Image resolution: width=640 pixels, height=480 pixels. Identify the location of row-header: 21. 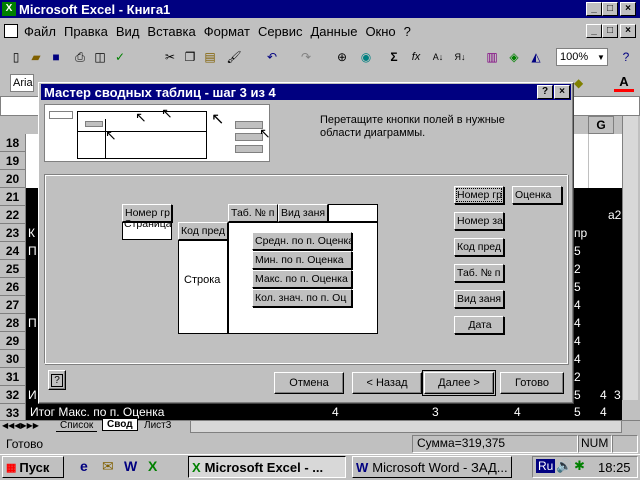
(13, 197).